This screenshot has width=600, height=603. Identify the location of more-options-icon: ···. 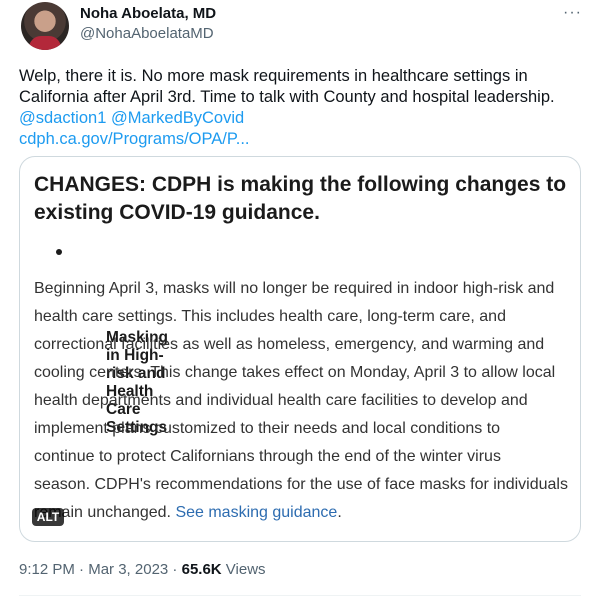
(572, 13).